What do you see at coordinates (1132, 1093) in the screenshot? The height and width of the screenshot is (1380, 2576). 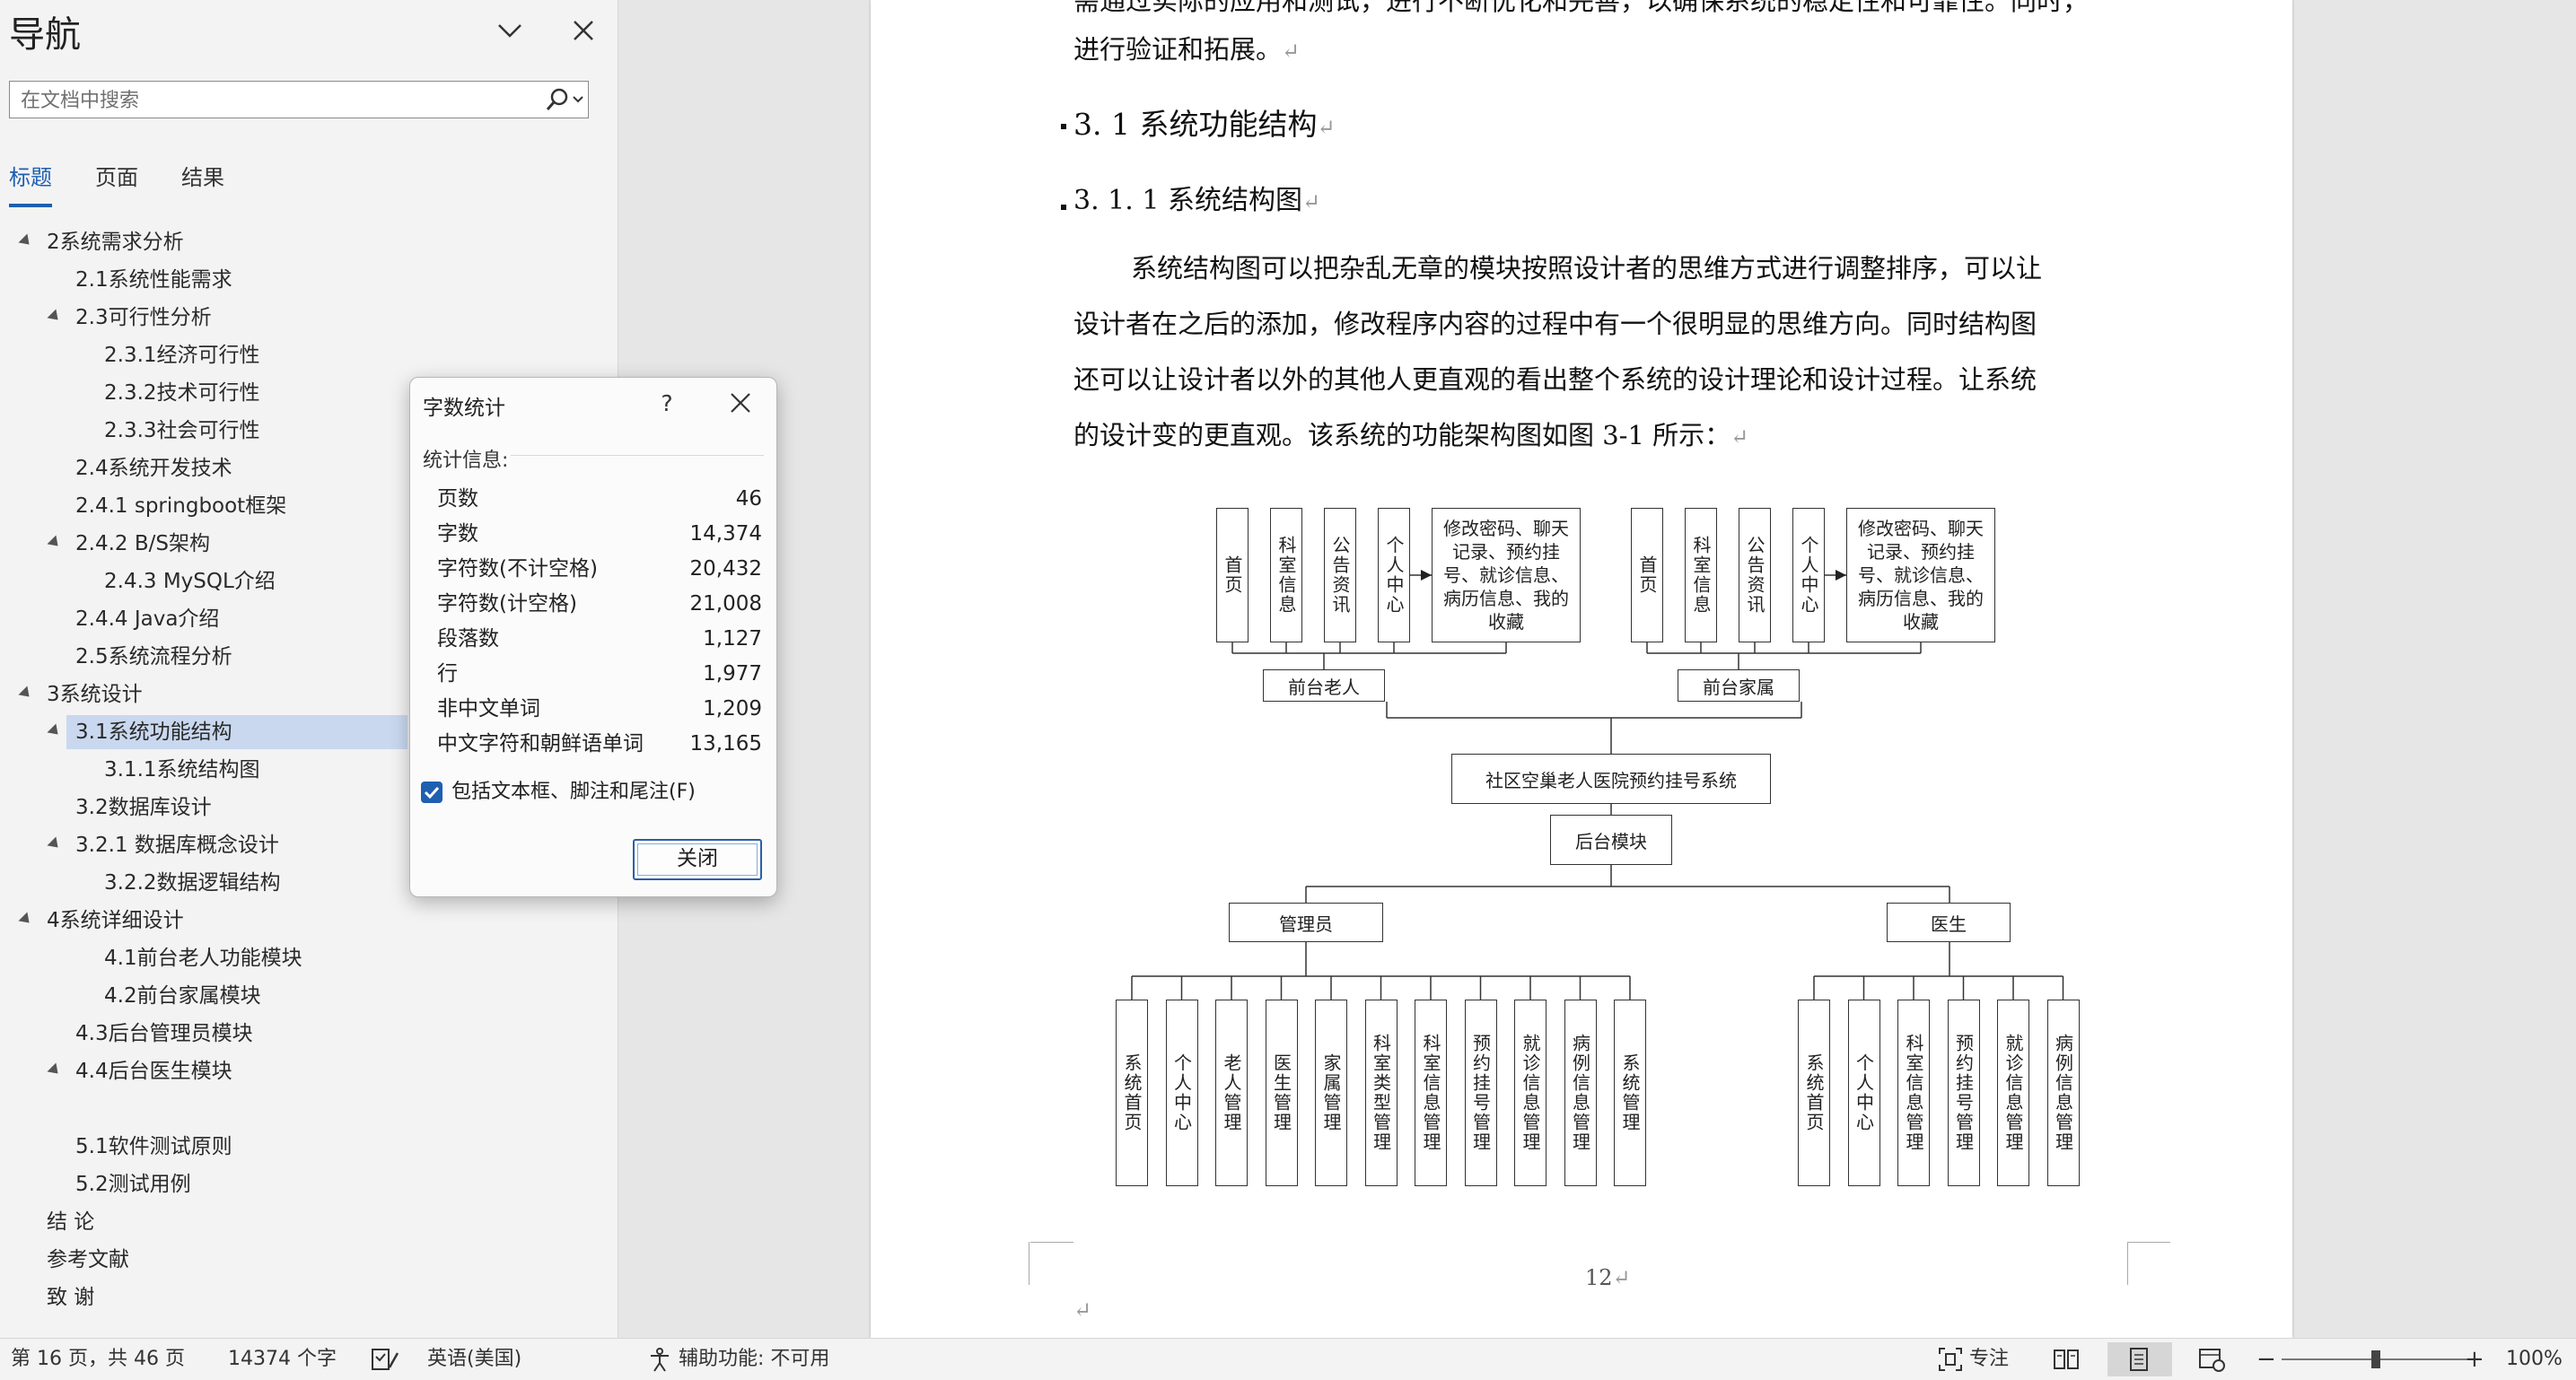 I see `admin-module-box: 系统首页` at bounding box center [1132, 1093].